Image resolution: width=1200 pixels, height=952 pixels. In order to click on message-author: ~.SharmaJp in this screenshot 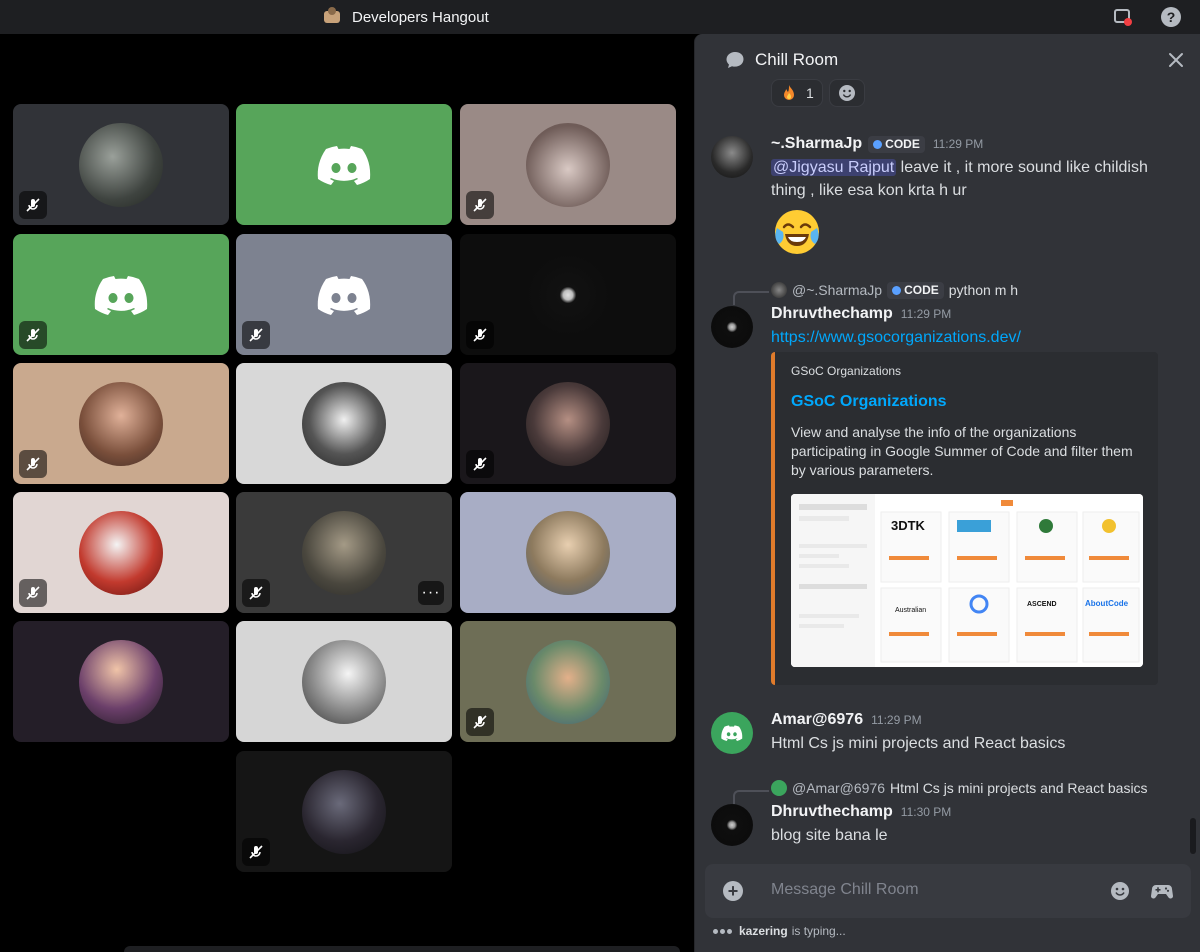, I will do `click(816, 144)`.